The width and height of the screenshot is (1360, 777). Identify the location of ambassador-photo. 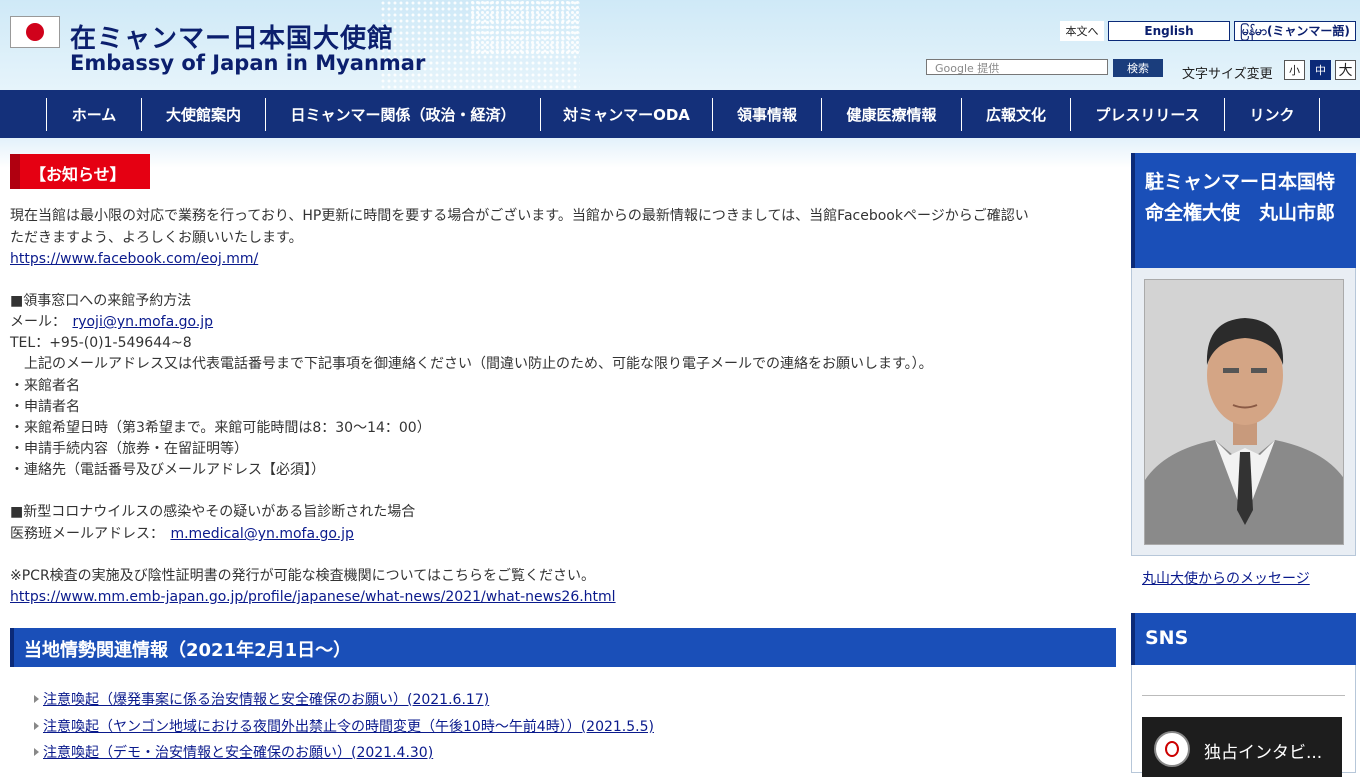
(1244, 412).